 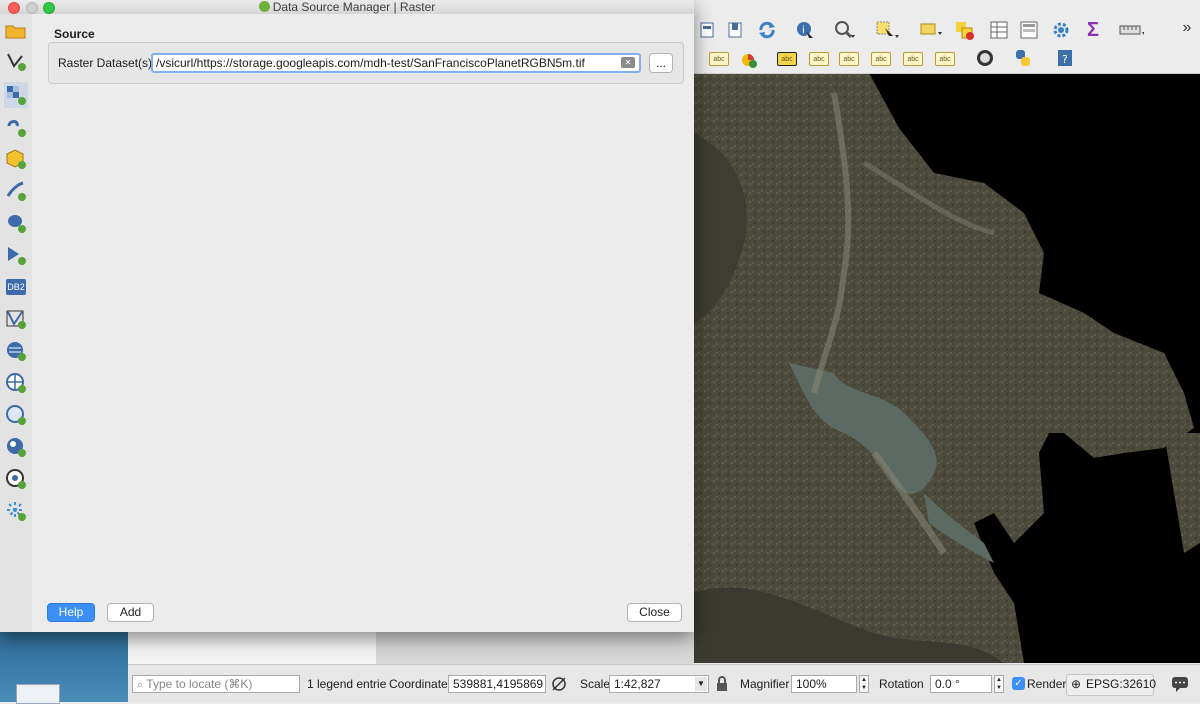 What do you see at coordinates (16, 319) in the screenshot?
I see `add-virtual-layer-icon` at bounding box center [16, 319].